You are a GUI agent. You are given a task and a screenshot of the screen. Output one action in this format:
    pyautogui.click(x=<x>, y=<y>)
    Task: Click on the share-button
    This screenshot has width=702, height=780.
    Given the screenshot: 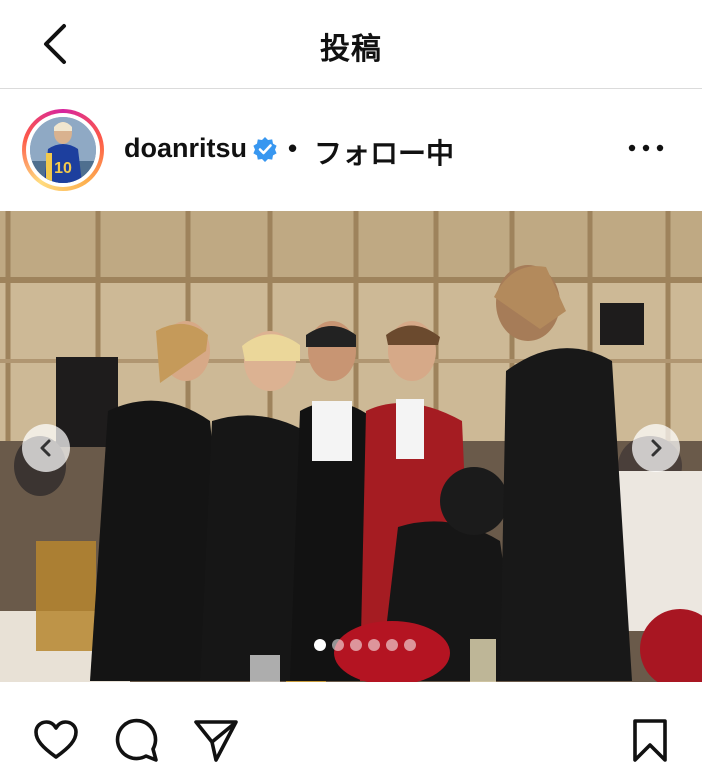 What is the action you would take?
    pyautogui.click(x=216, y=740)
    